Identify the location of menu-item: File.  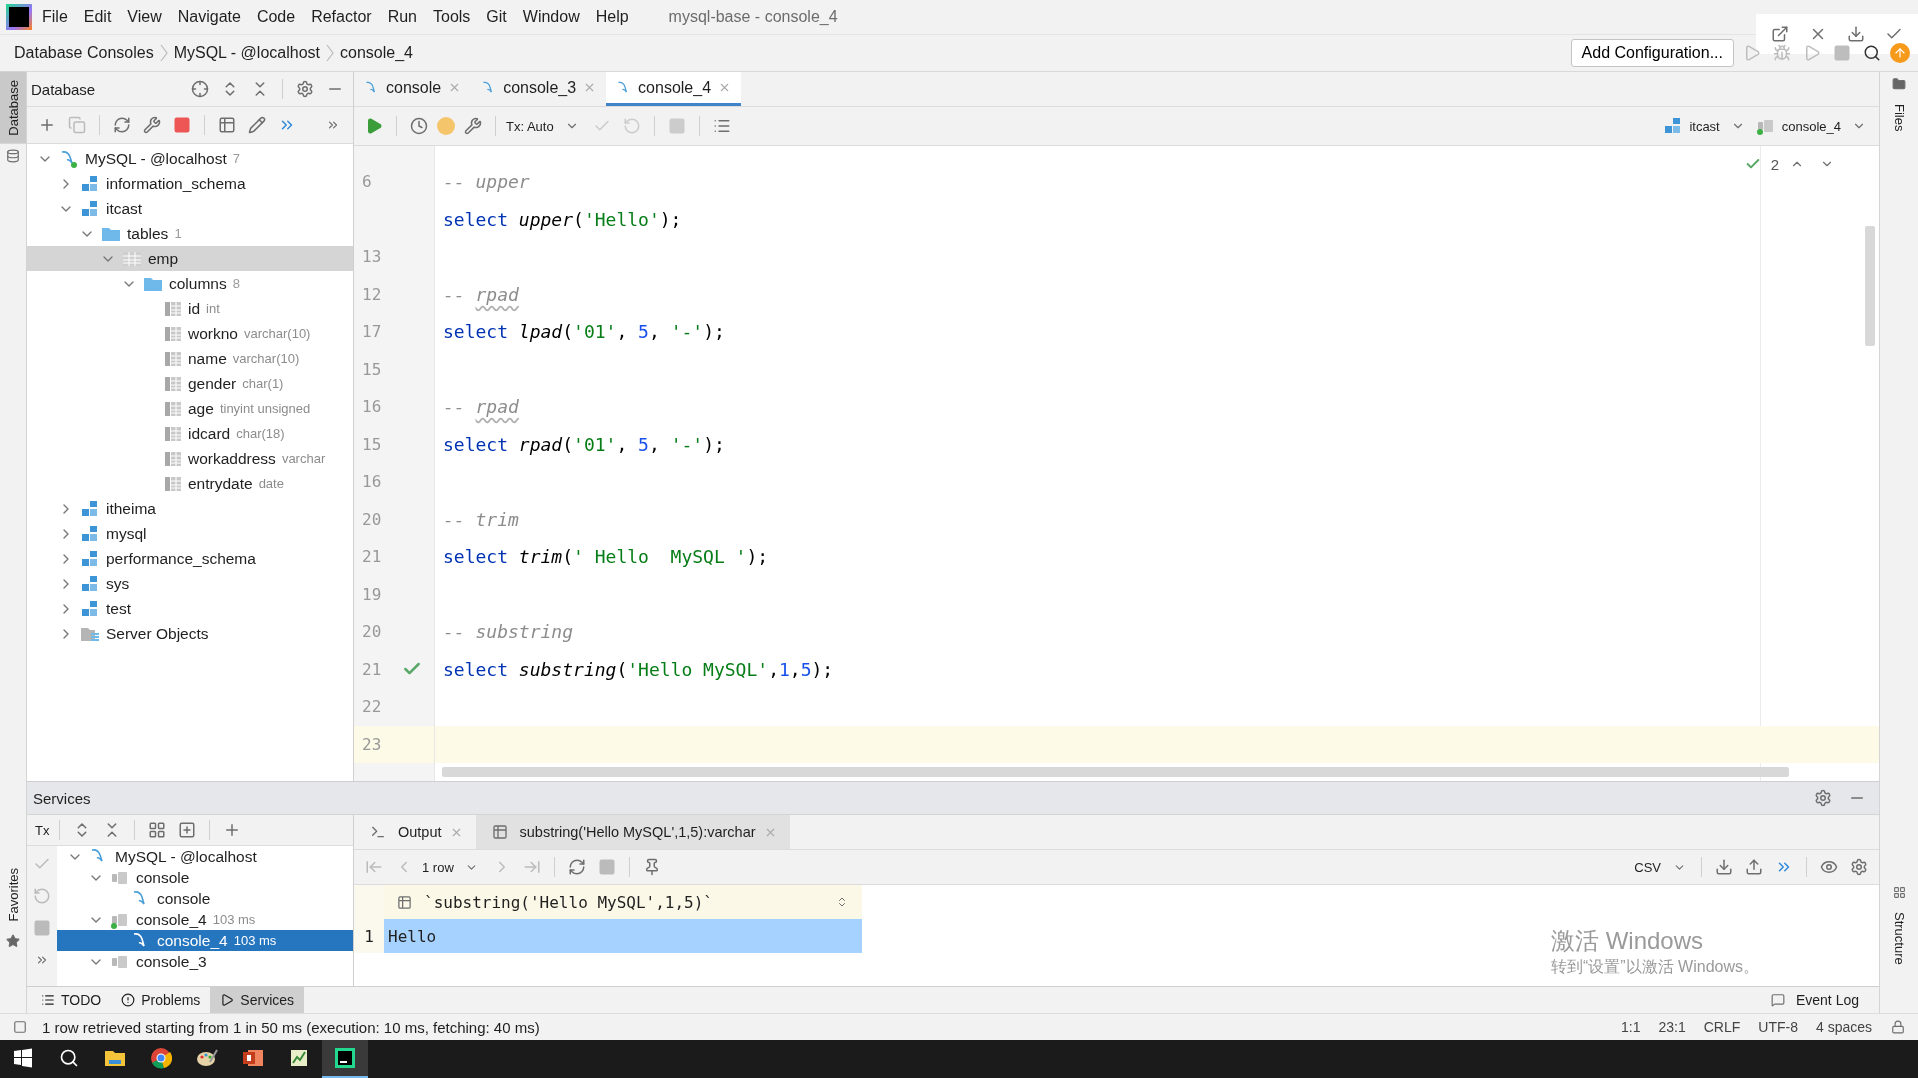
(55, 17).